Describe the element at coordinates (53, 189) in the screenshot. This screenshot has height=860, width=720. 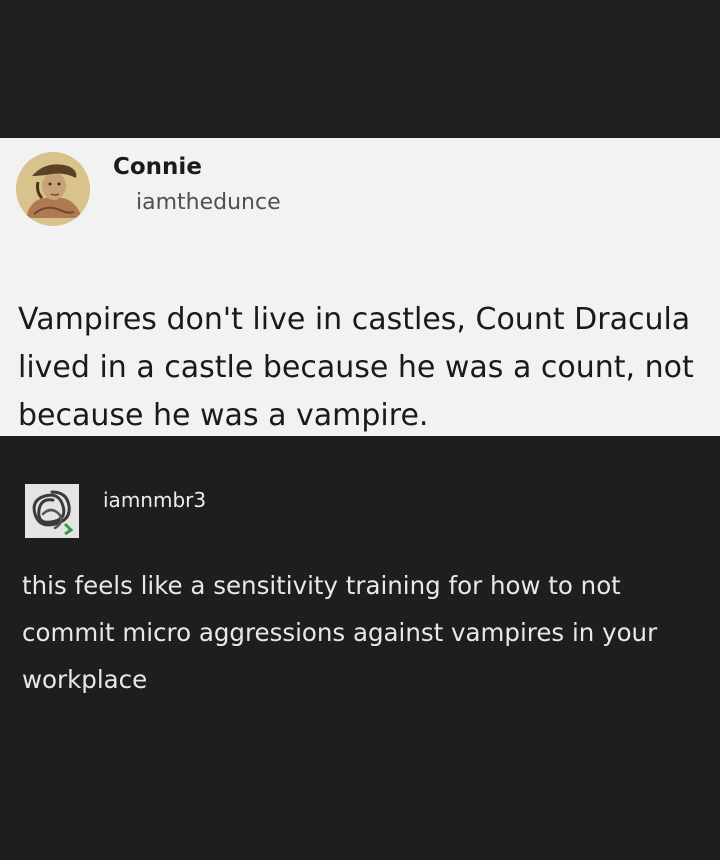
I see `portrait-avatar-icon` at that location.